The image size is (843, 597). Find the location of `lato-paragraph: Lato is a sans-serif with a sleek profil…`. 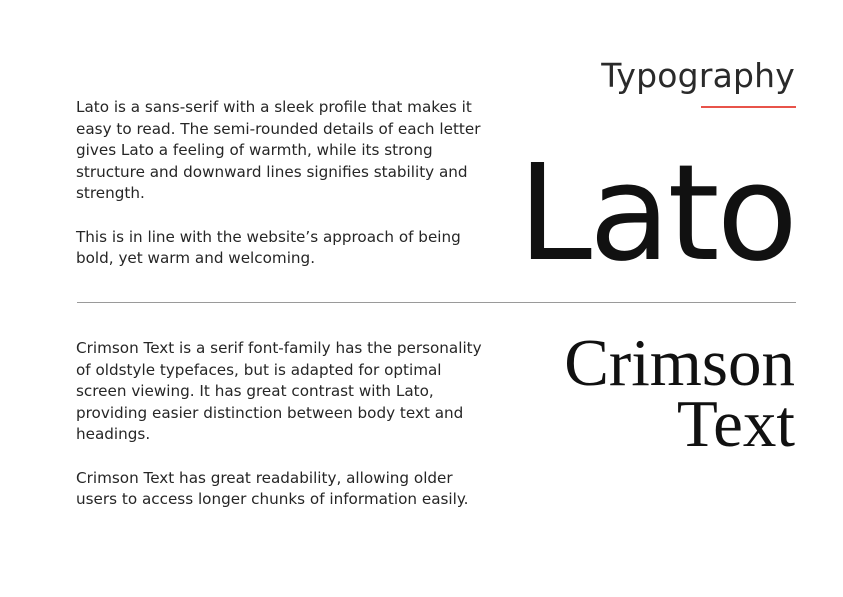

lato-paragraph: Lato is a sans-serif with a sleek profil… is located at coordinates (278, 150).